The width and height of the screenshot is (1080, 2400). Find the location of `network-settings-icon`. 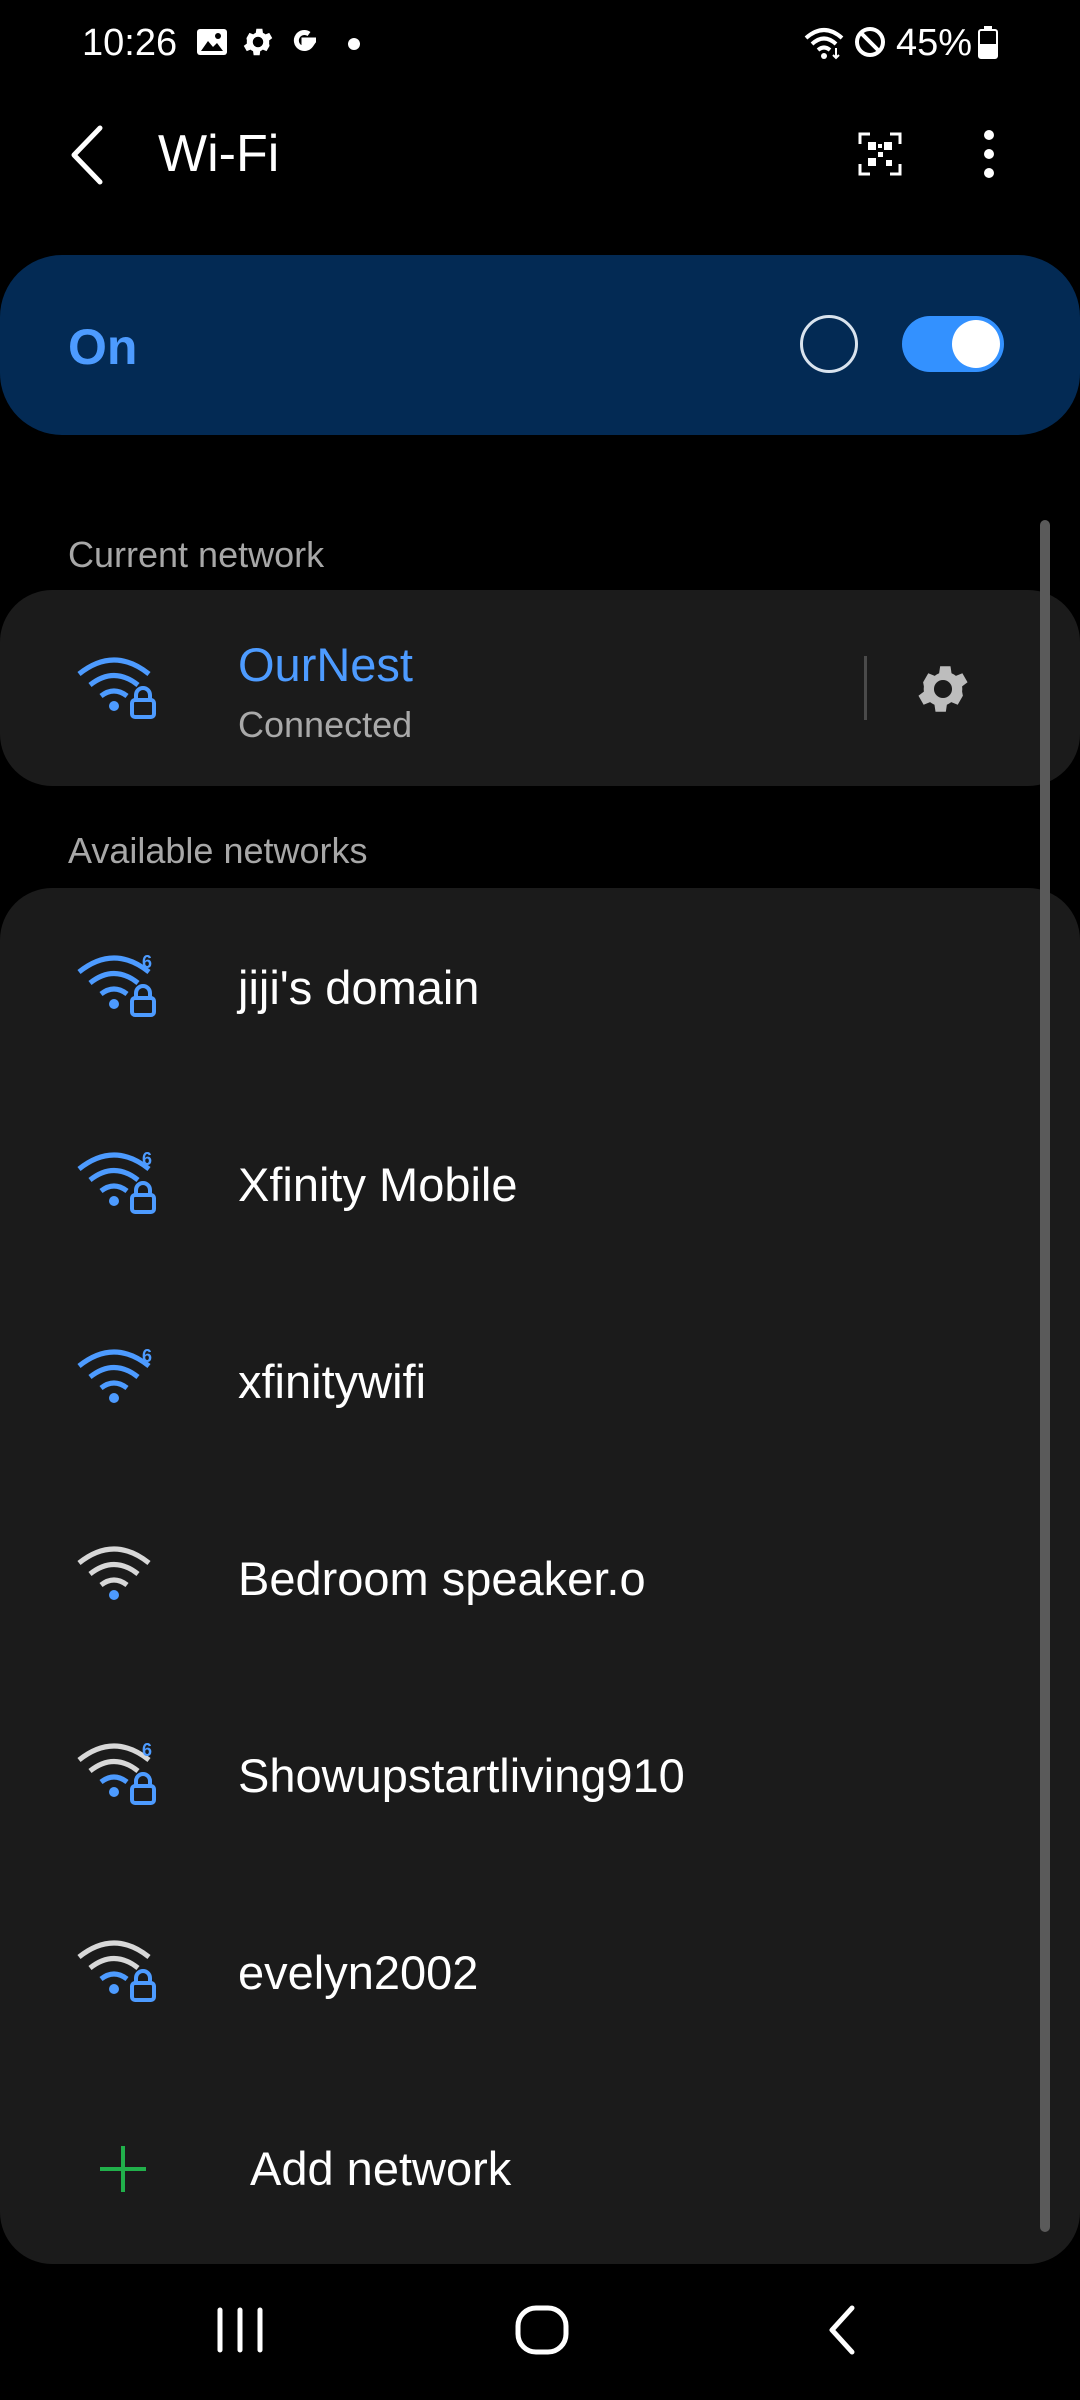

network-settings-icon is located at coordinates (943, 689).